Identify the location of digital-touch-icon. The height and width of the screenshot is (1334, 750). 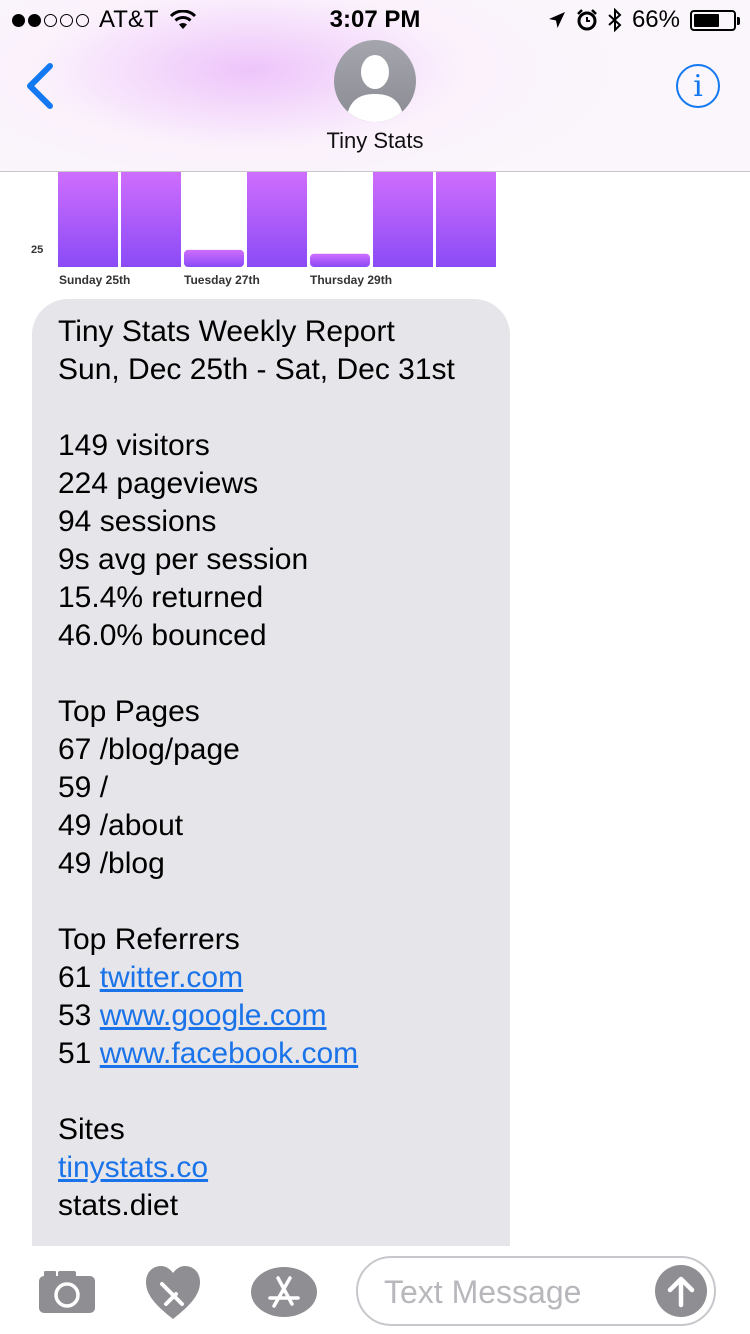
(173, 1293).